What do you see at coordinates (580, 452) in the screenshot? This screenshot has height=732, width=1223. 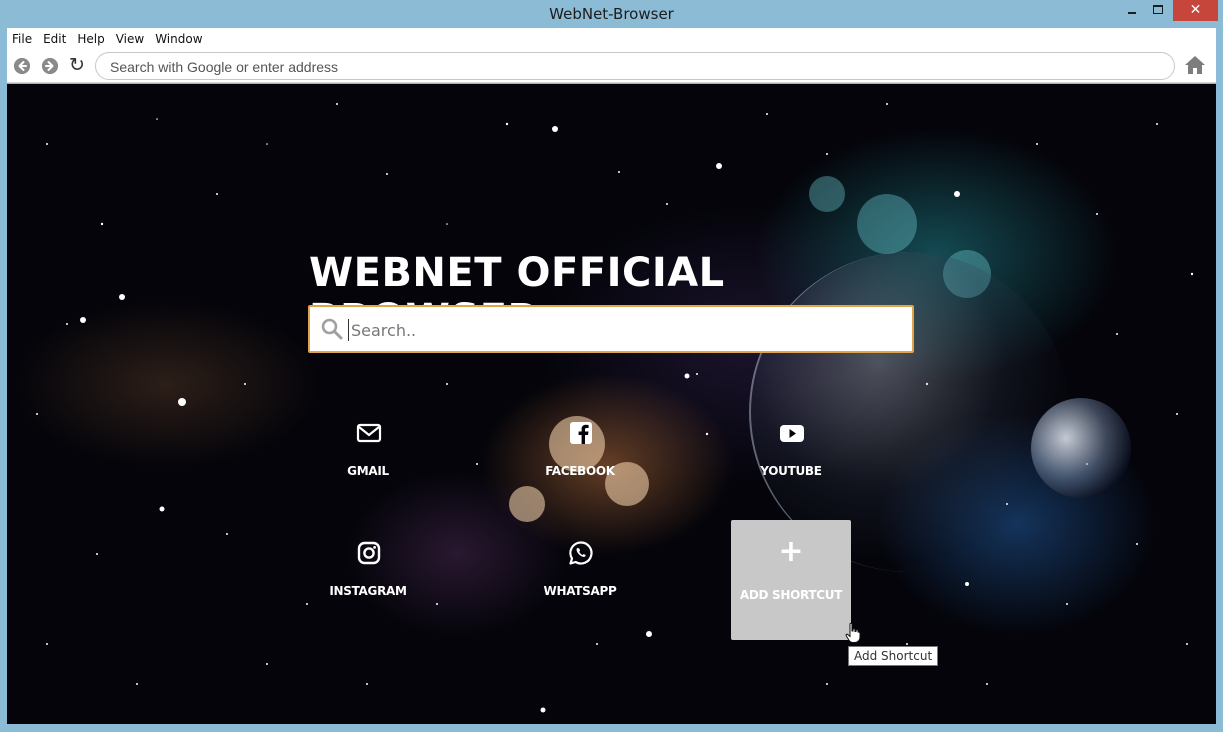 I see `shortcut-facebook: FACEBOOK` at bounding box center [580, 452].